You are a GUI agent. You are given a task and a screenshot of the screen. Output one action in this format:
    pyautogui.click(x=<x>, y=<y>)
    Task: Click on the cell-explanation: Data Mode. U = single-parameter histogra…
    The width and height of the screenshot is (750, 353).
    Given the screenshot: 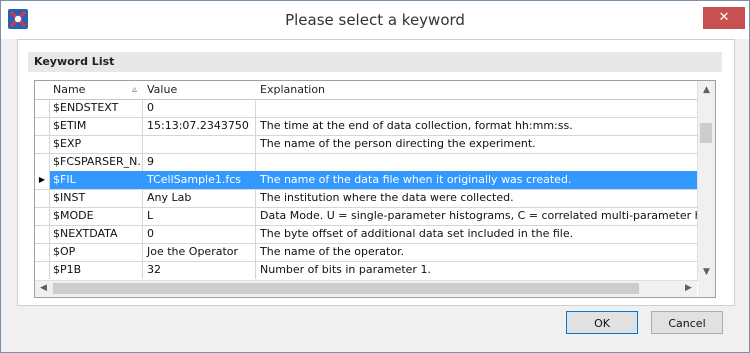 What is the action you would take?
    pyautogui.click(x=478, y=215)
    